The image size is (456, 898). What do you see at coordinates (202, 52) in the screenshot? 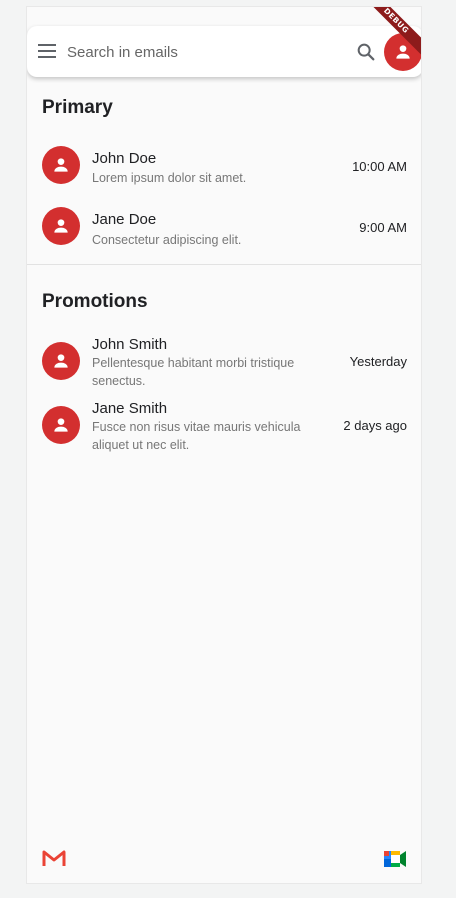
I see `search-input` at bounding box center [202, 52].